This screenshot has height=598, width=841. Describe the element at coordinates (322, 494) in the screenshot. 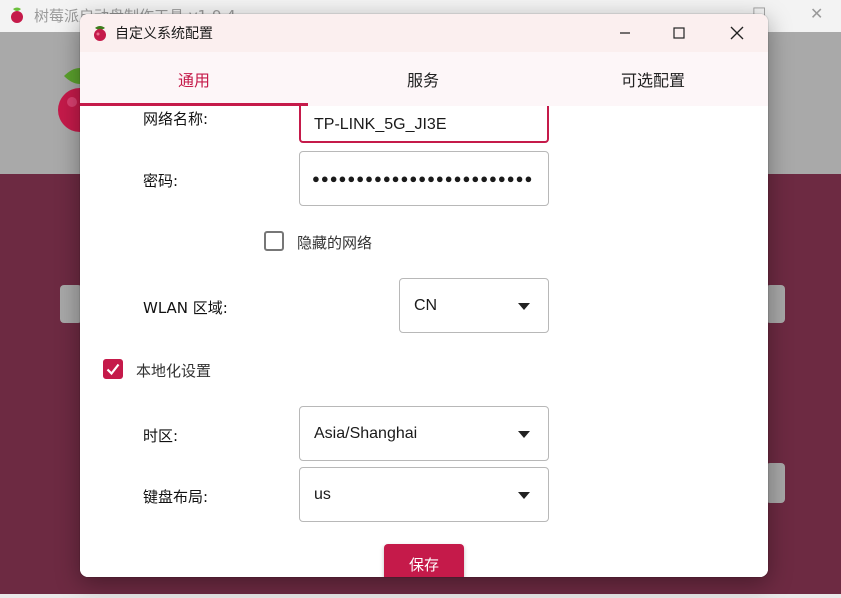

I see `keyboard-layout-value: us` at that location.